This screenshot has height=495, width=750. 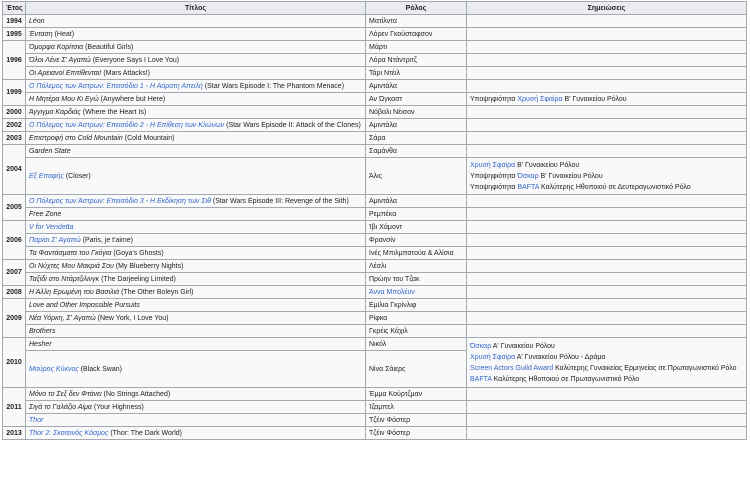 I want to click on role-cell: Σαμάνθα, so click(x=416, y=151).